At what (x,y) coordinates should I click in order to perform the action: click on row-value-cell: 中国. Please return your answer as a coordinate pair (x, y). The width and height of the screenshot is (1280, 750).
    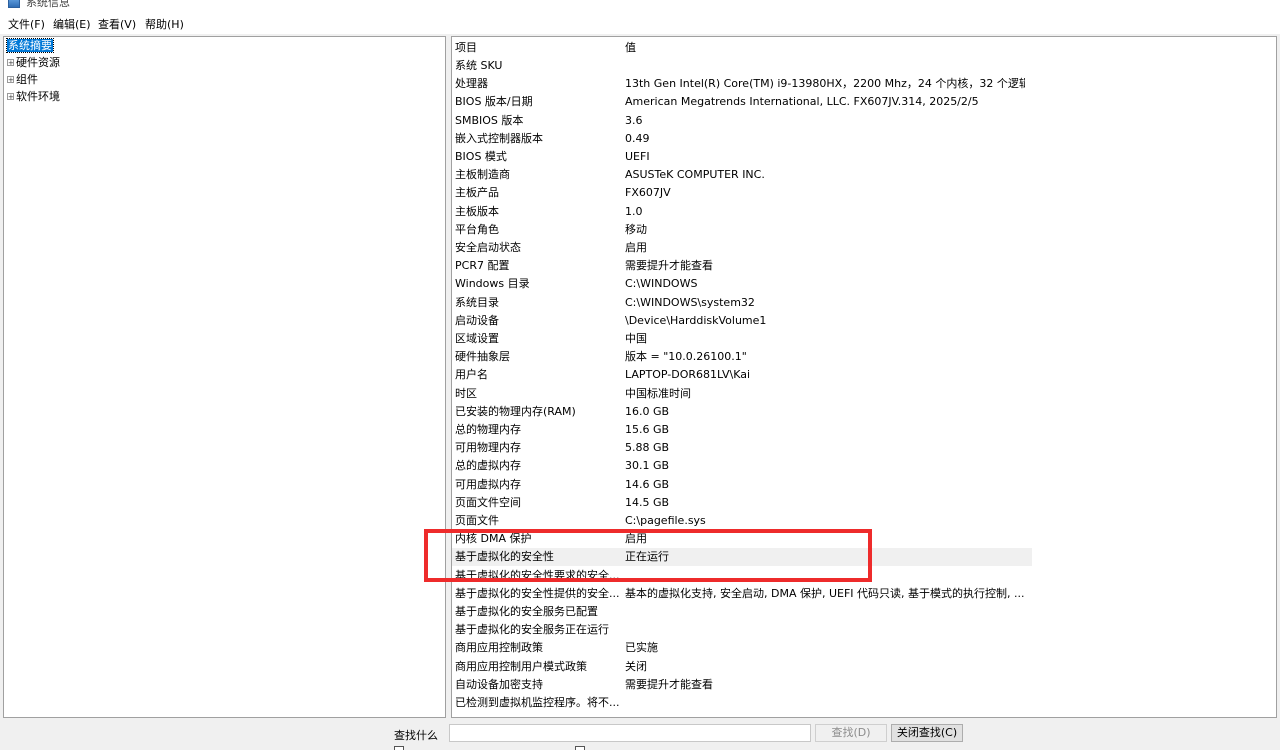
    Looking at the image, I should click on (636, 338).